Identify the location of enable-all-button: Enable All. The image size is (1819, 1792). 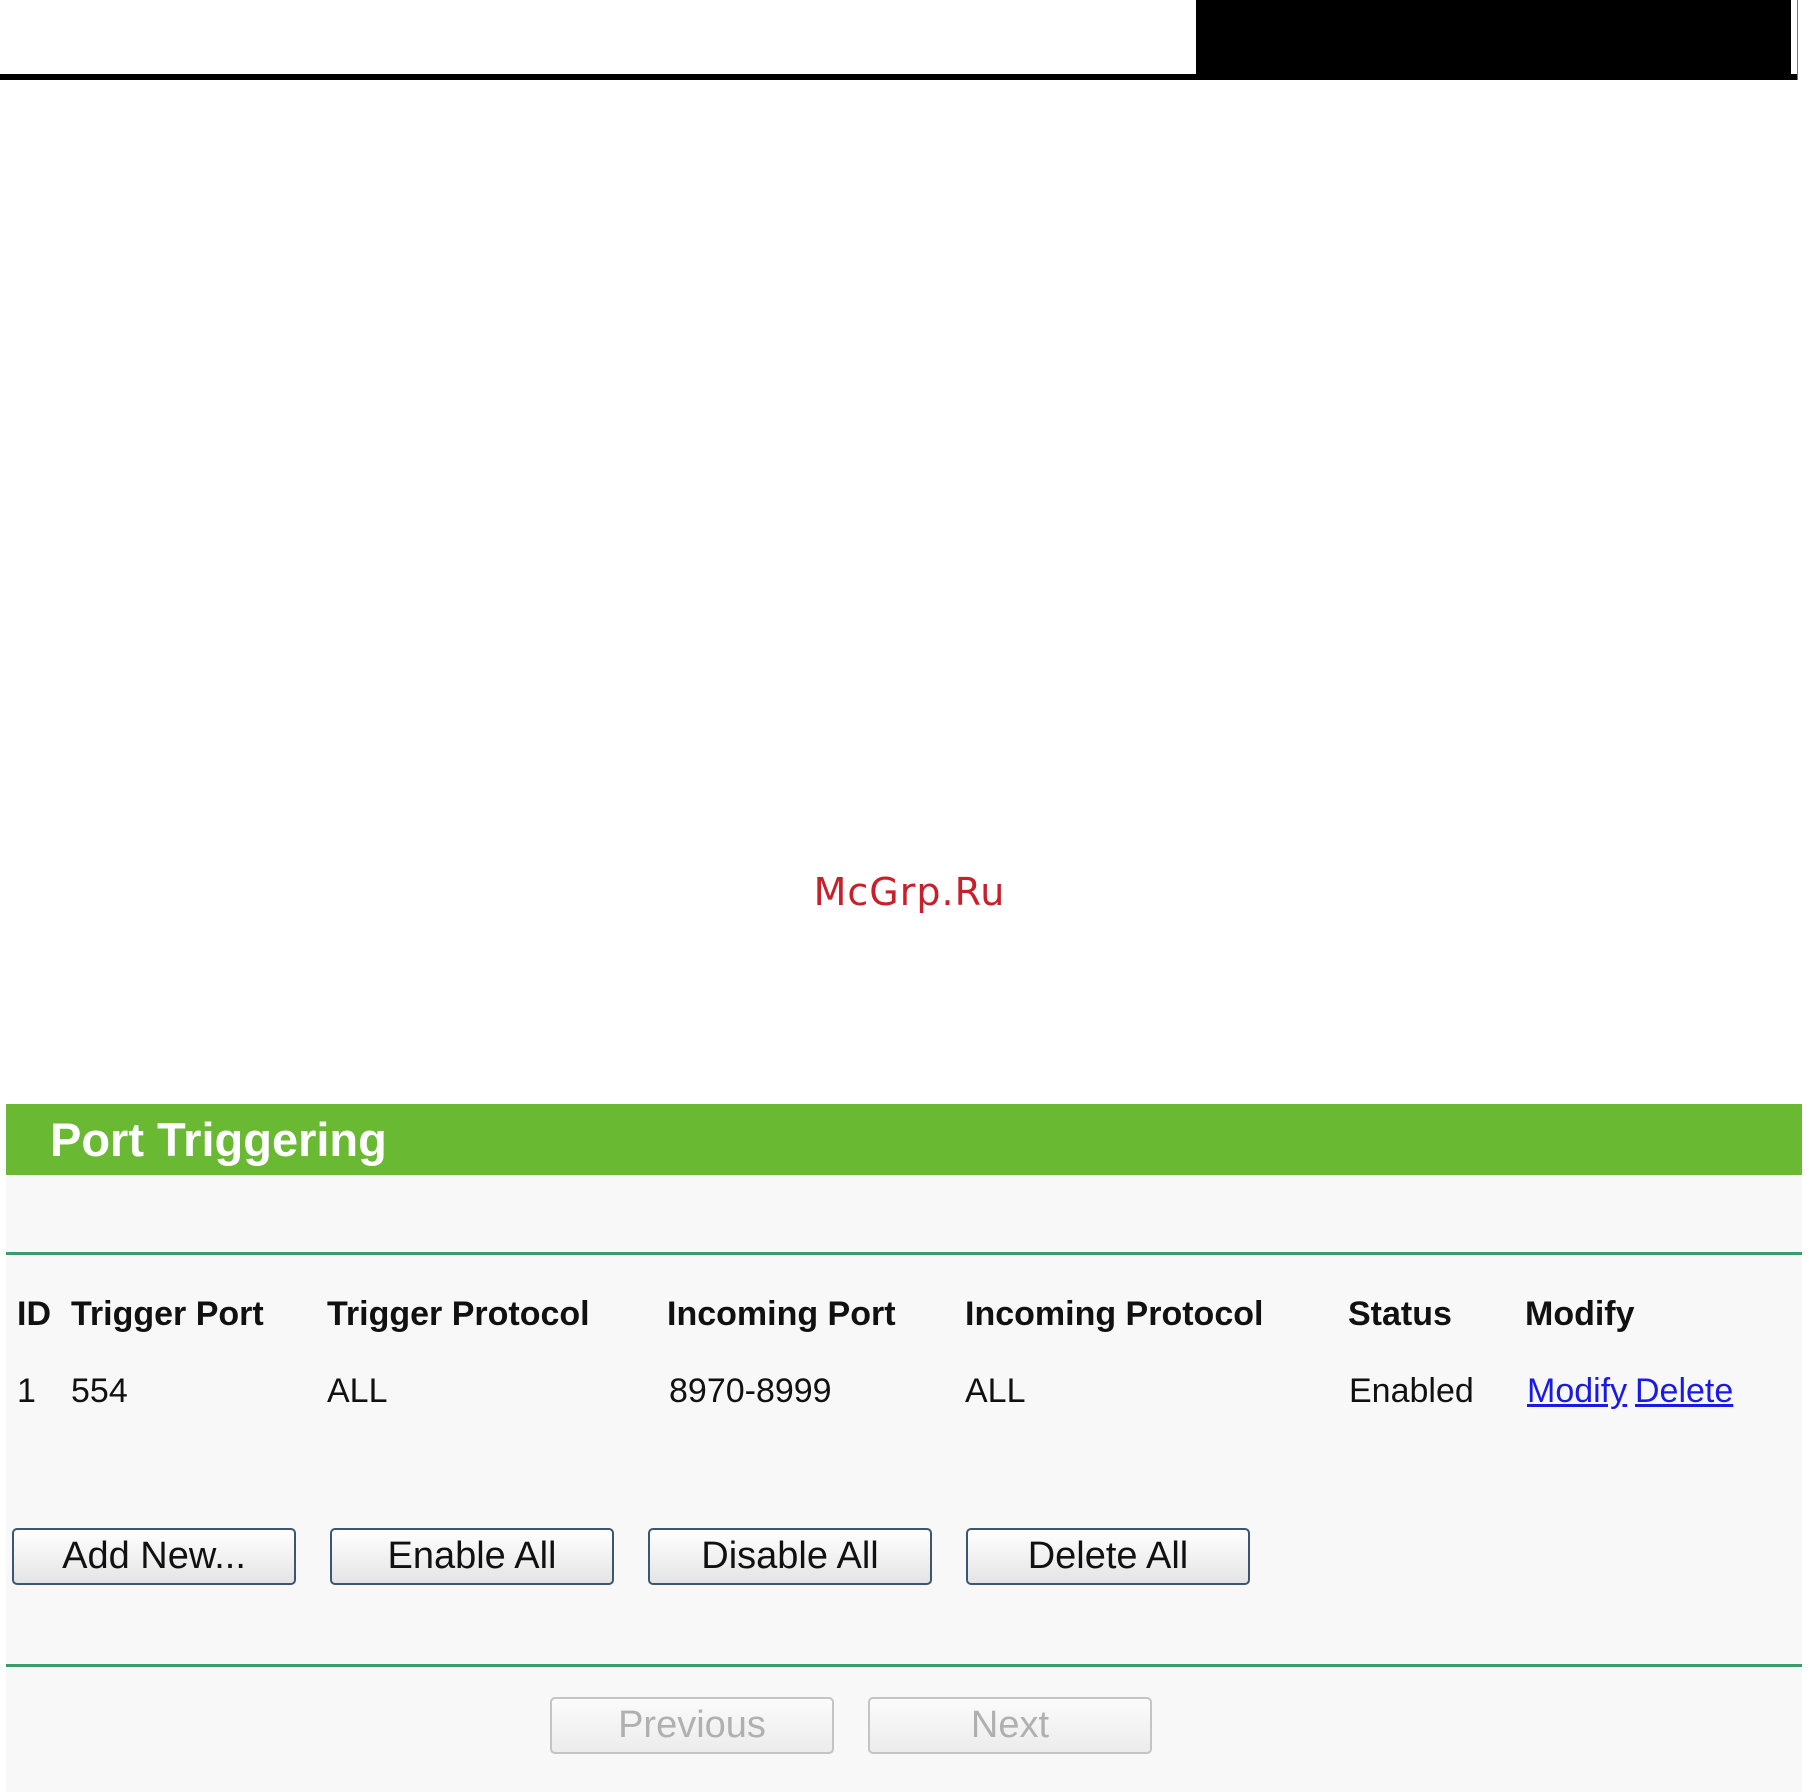
(472, 1556).